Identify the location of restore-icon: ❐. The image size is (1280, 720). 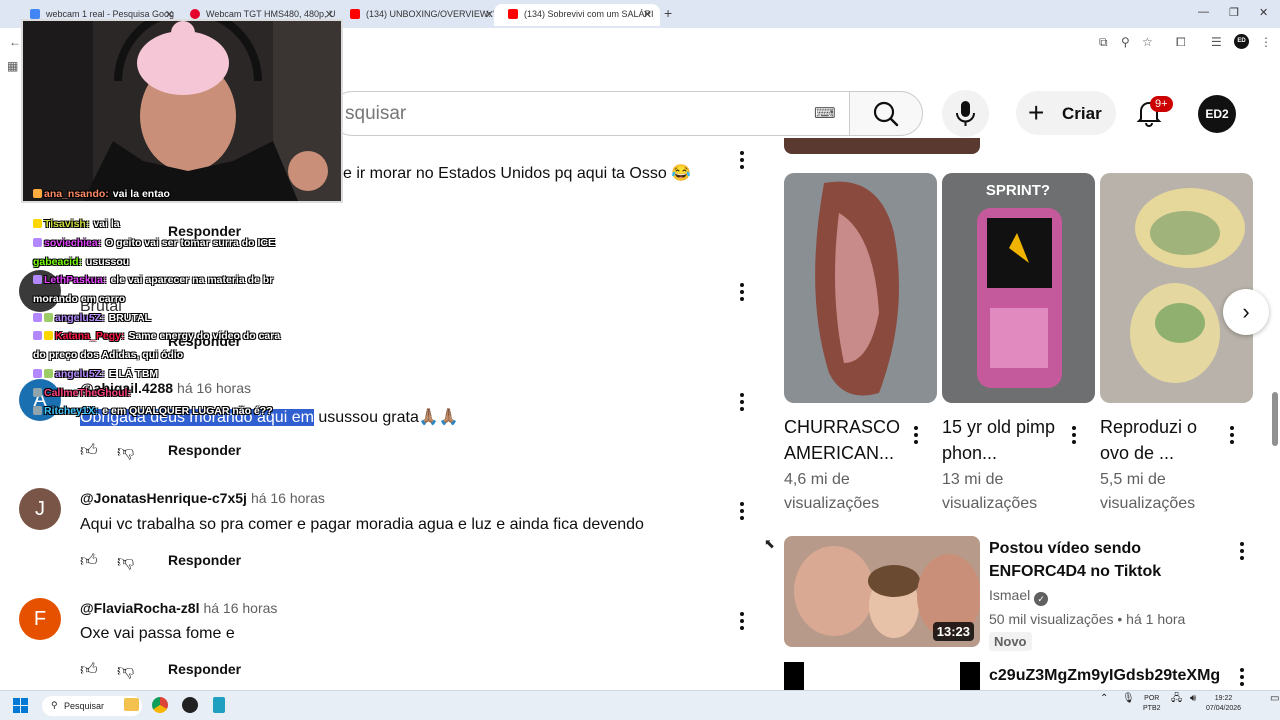
(1234, 12).